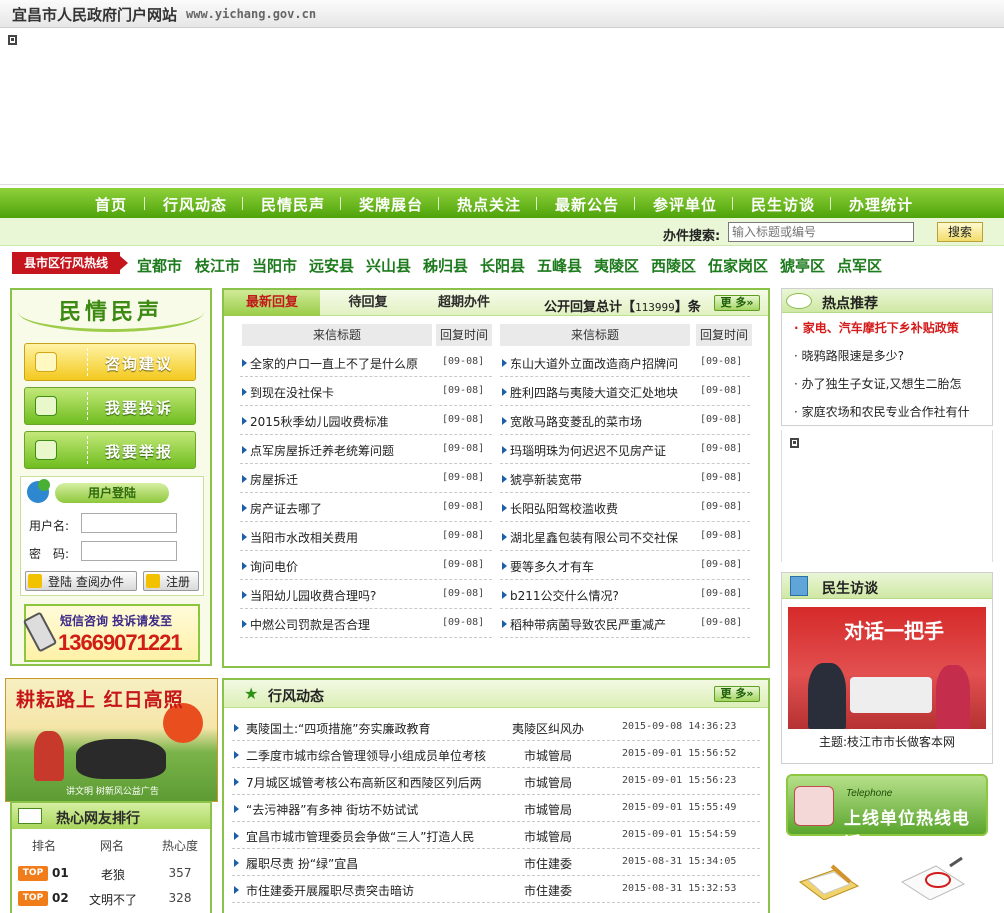 This screenshot has width=1004, height=913. What do you see at coordinates (603, 363) in the screenshot?
I see `letter-title: 东山大道外立面改造商户招牌问` at bounding box center [603, 363].